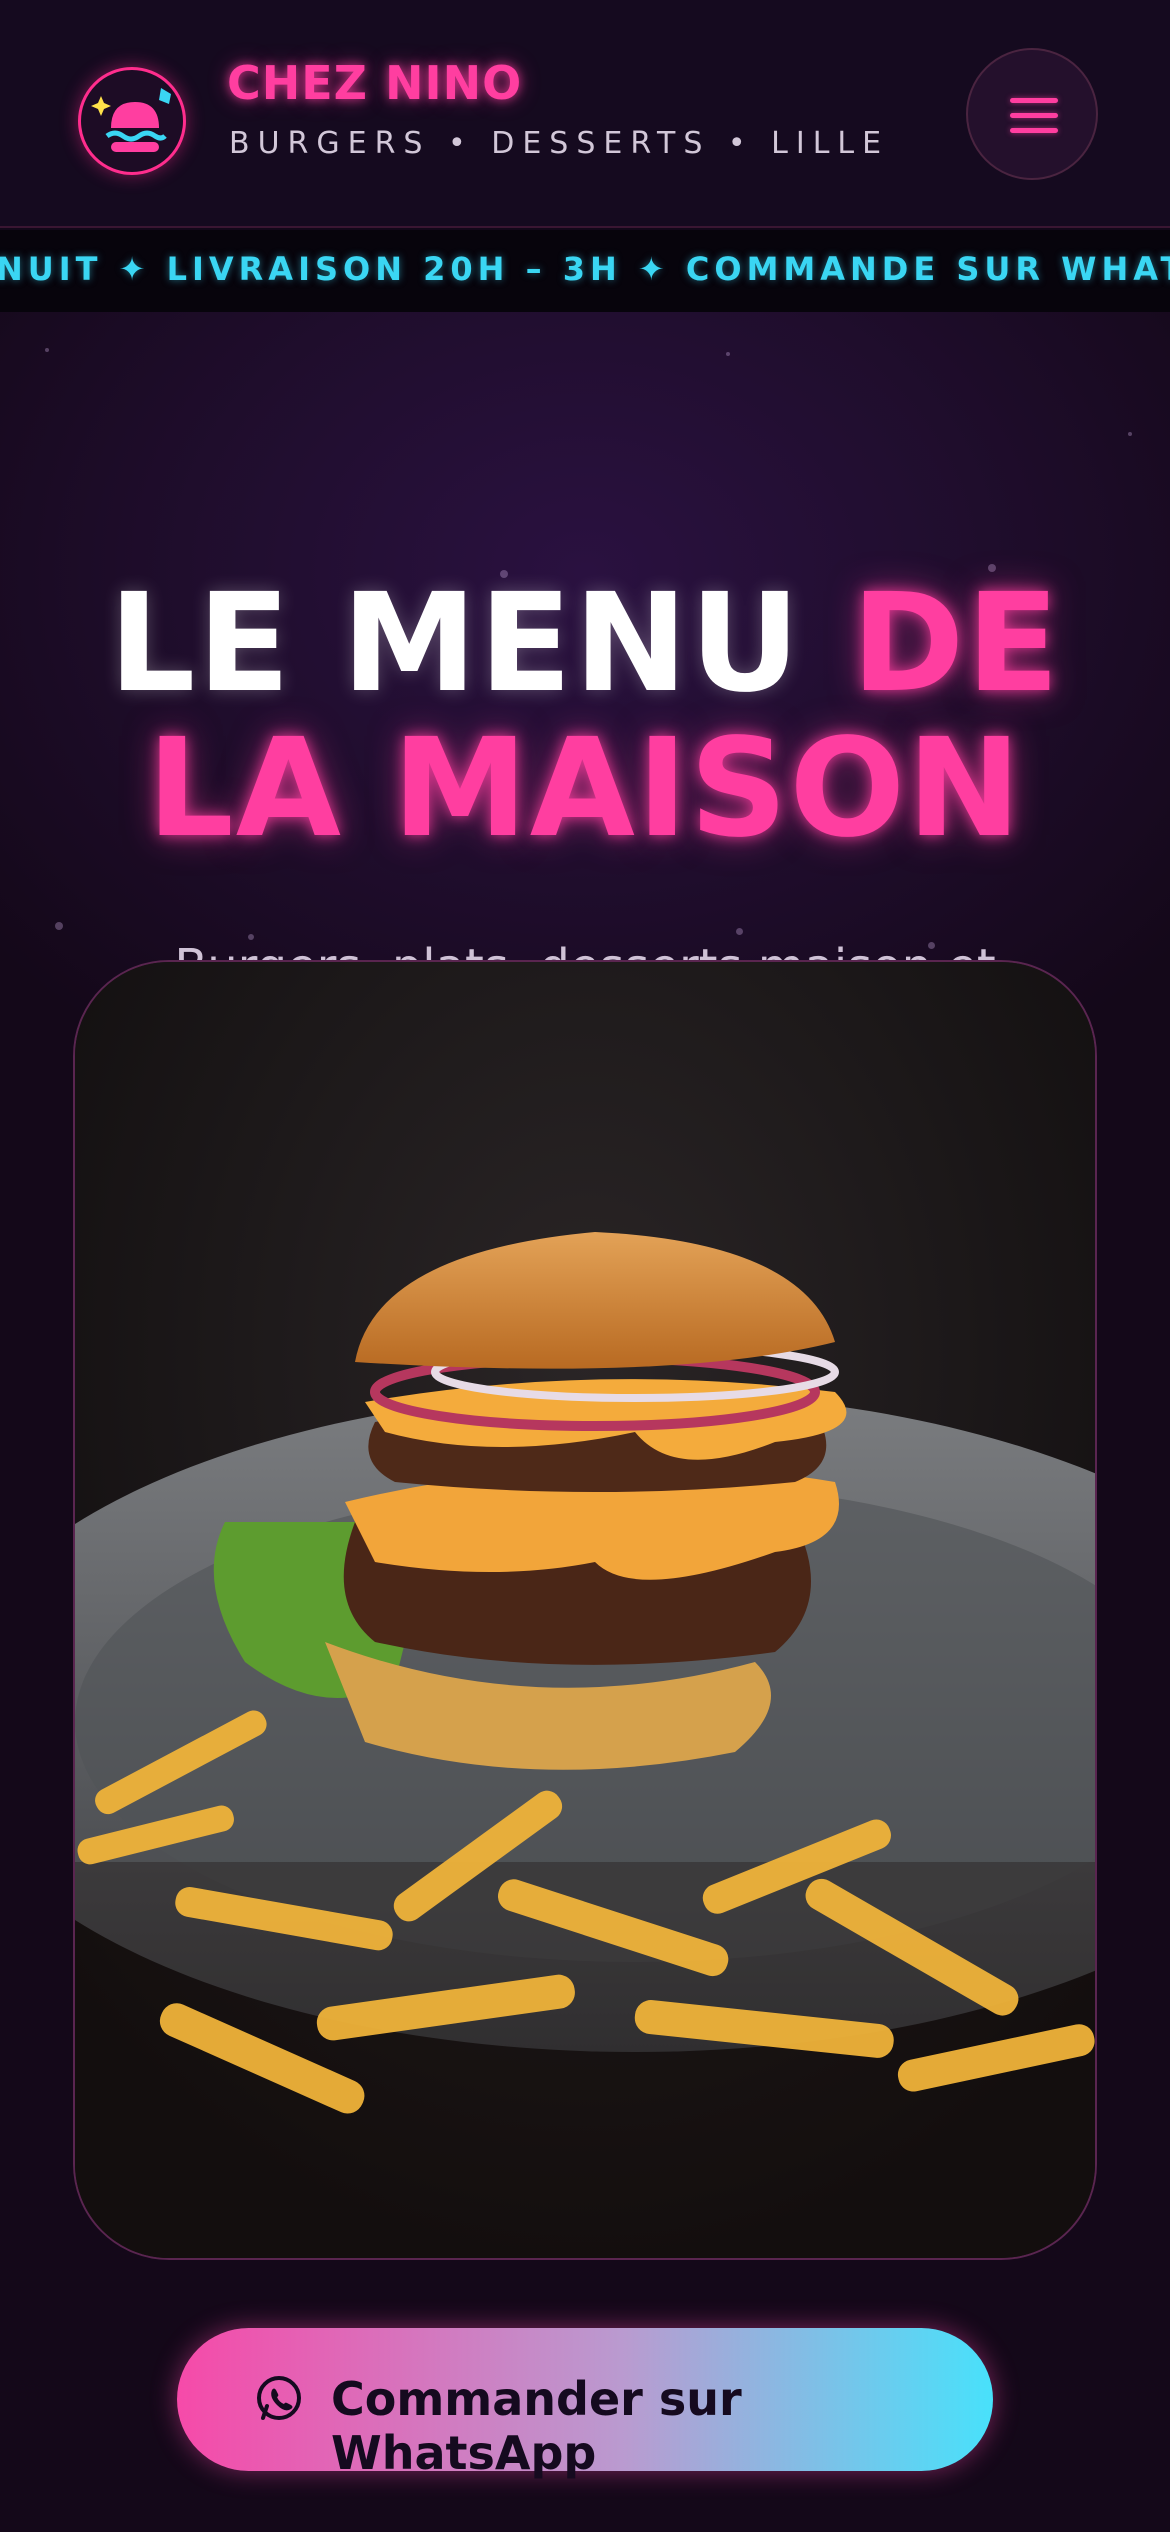 This screenshot has width=1170, height=2532. Describe the element at coordinates (536, 2426) in the screenshot. I see `order-whatsapp-label: Commander sur WhatsApp` at that location.